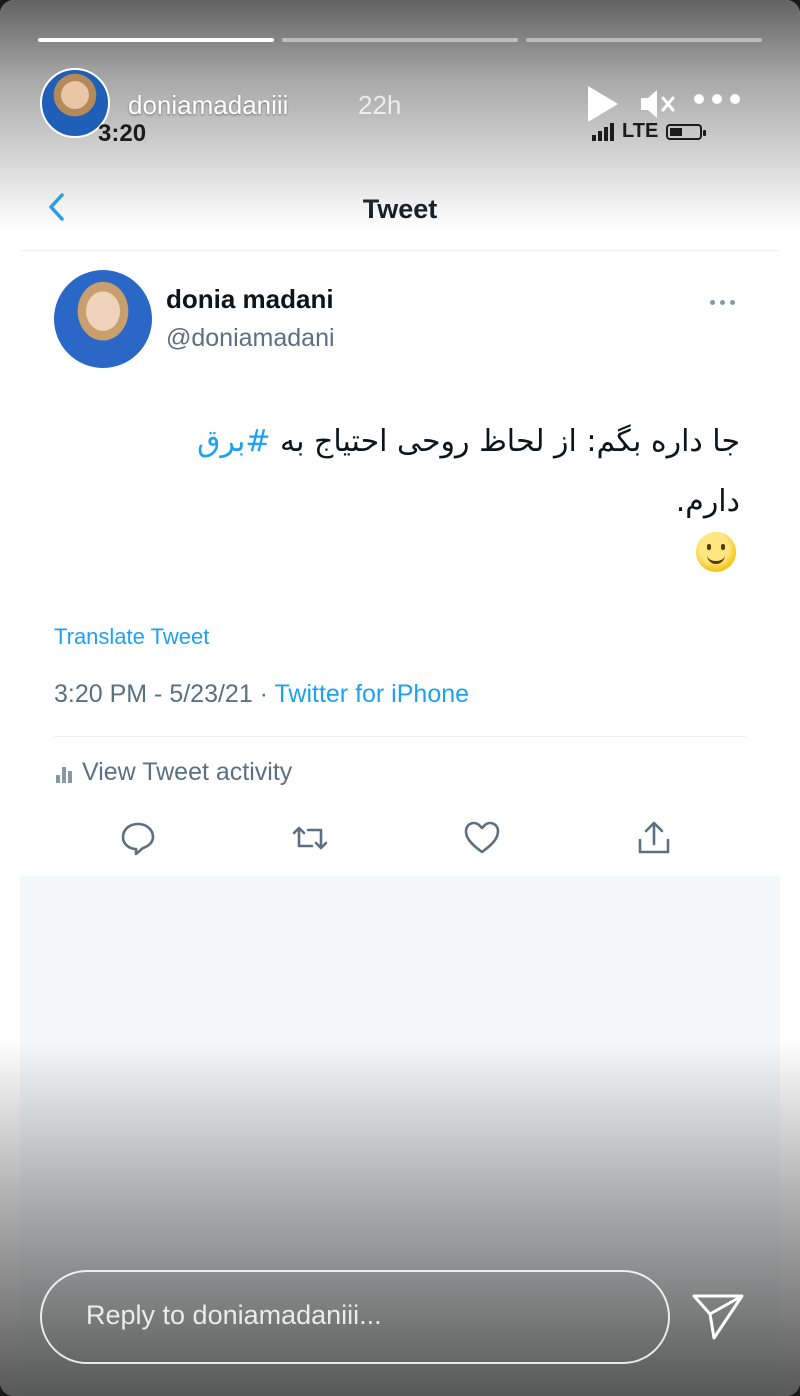 This screenshot has width=800, height=1396. What do you see at coordinates (233, 441) in the screenshot?
I see `hashtag-link: #برق` at bounding box center [233, 441].